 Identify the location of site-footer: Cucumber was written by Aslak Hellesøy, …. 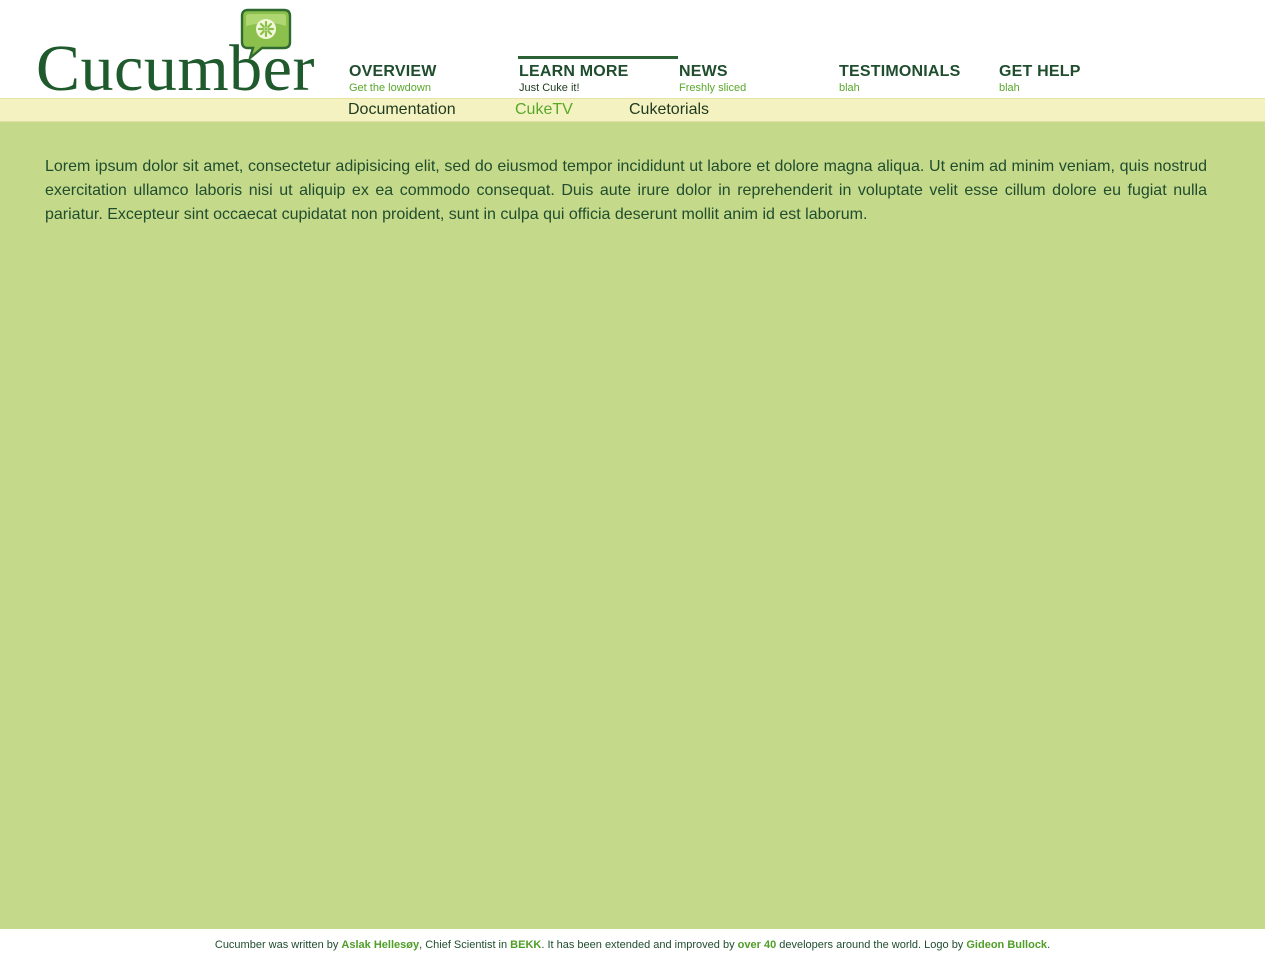
(632, 945).